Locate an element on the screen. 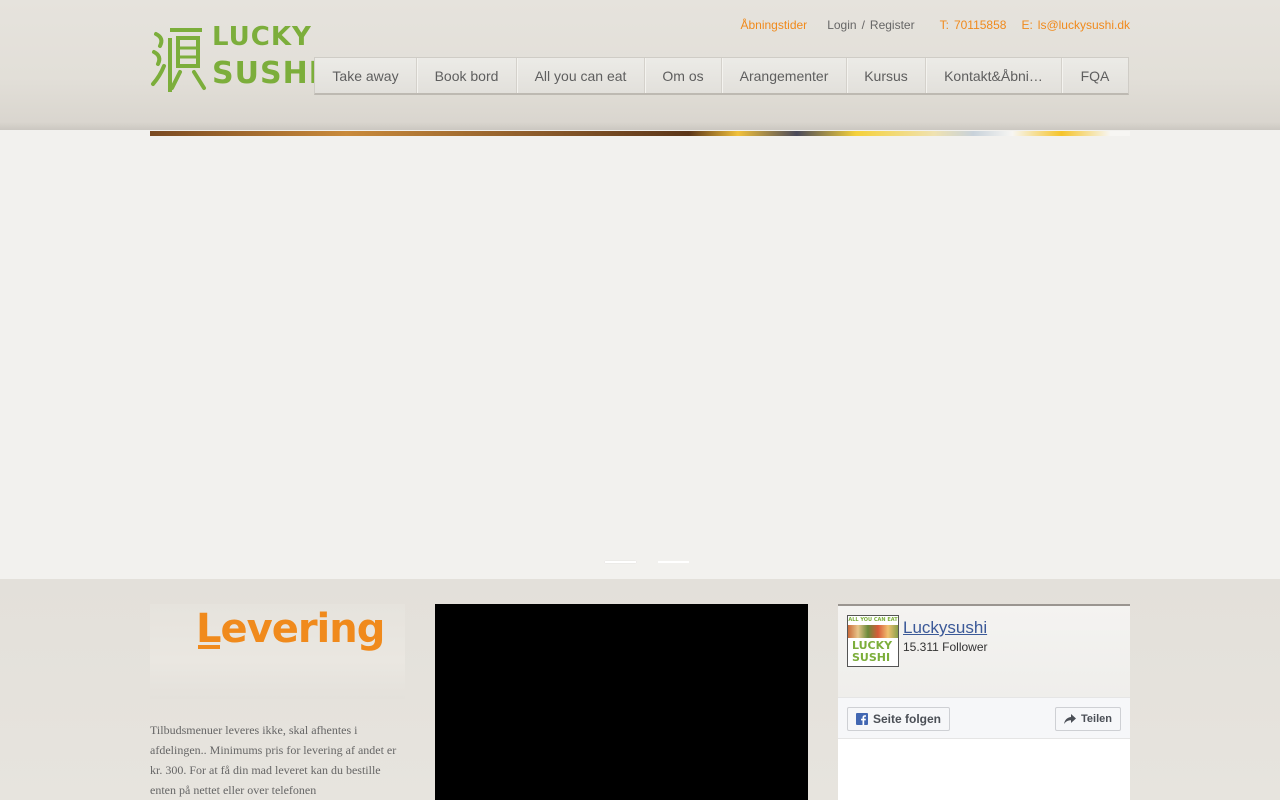 This screenshot has height=800, width=1280. video-player is located at coordinates (621, 702).